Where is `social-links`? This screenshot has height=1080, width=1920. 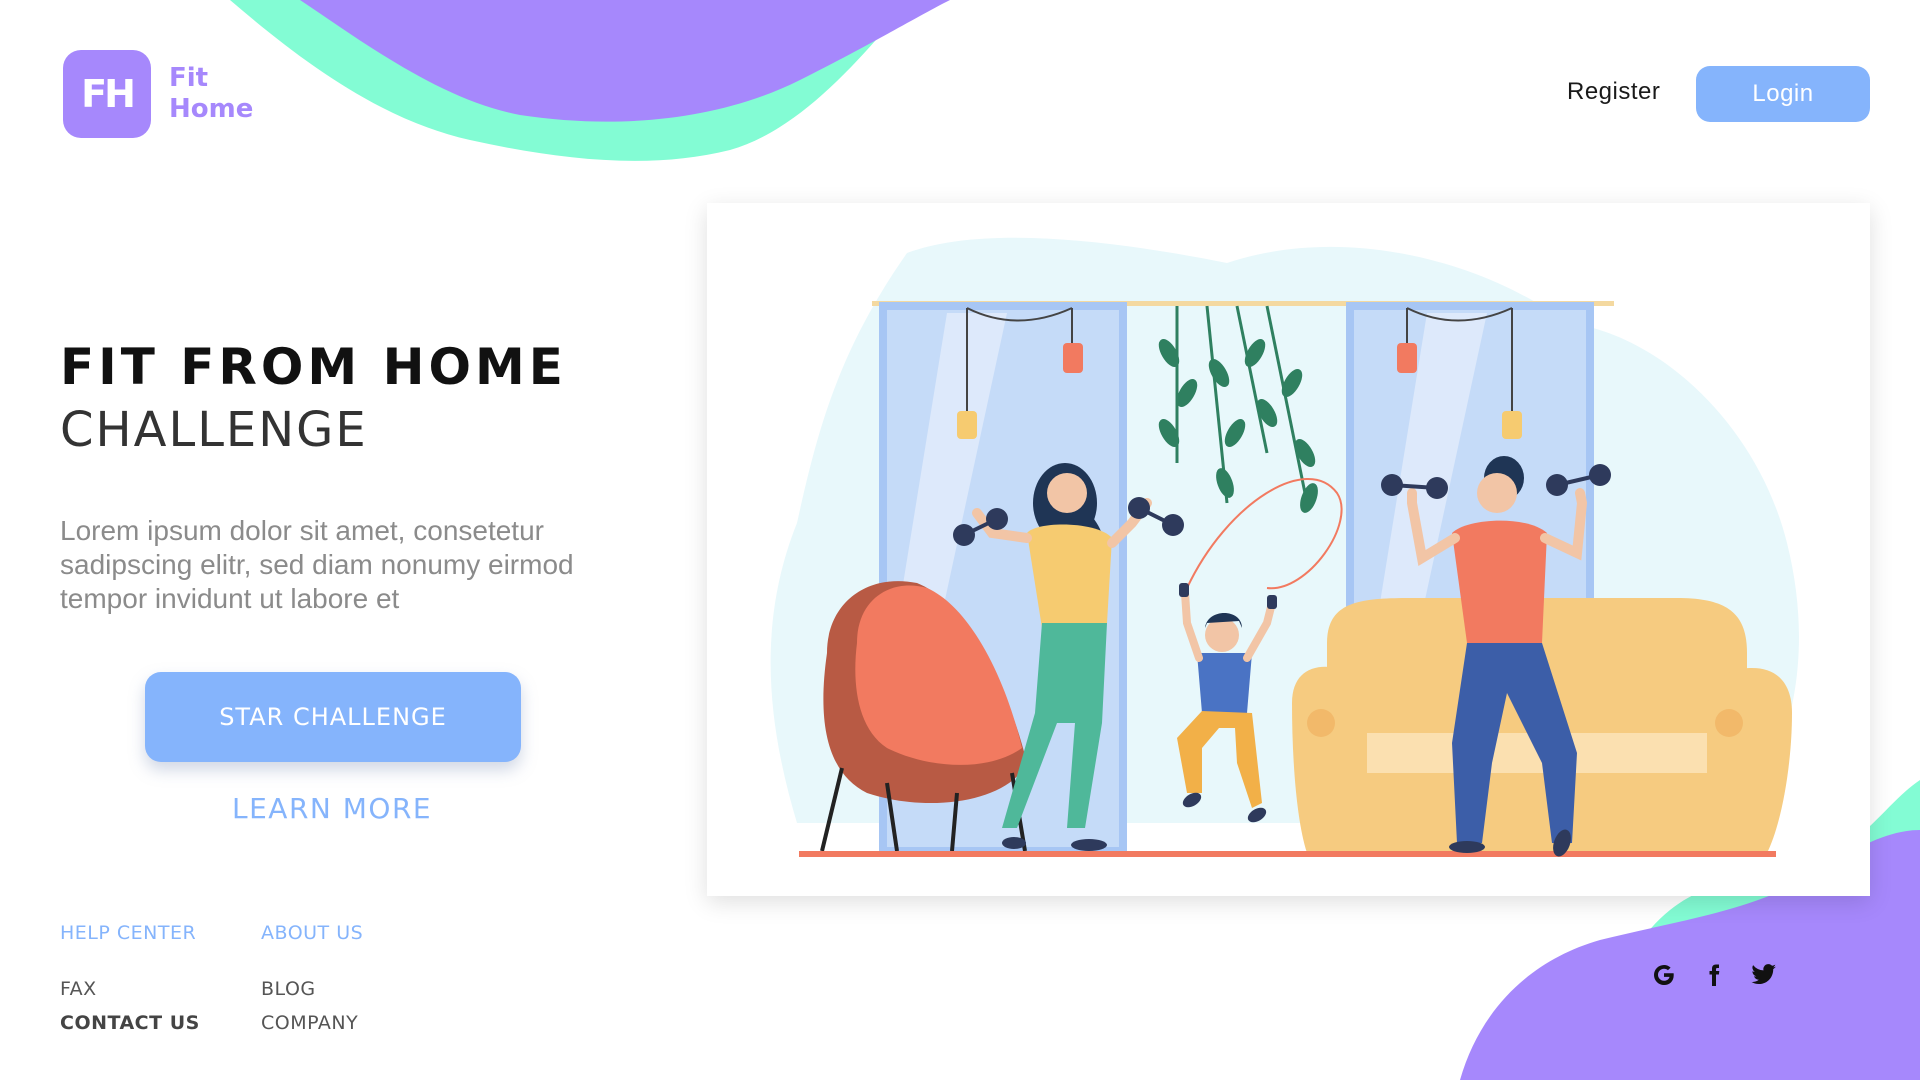
social-links is located at coordinates (1714, 975).